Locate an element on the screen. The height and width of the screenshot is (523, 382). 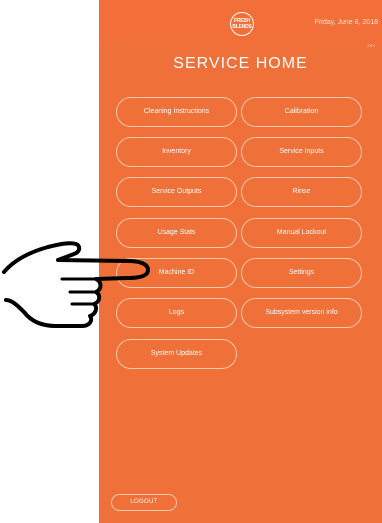
brand-logo: FRESH BLENDS is located at coordinates (242, 24).